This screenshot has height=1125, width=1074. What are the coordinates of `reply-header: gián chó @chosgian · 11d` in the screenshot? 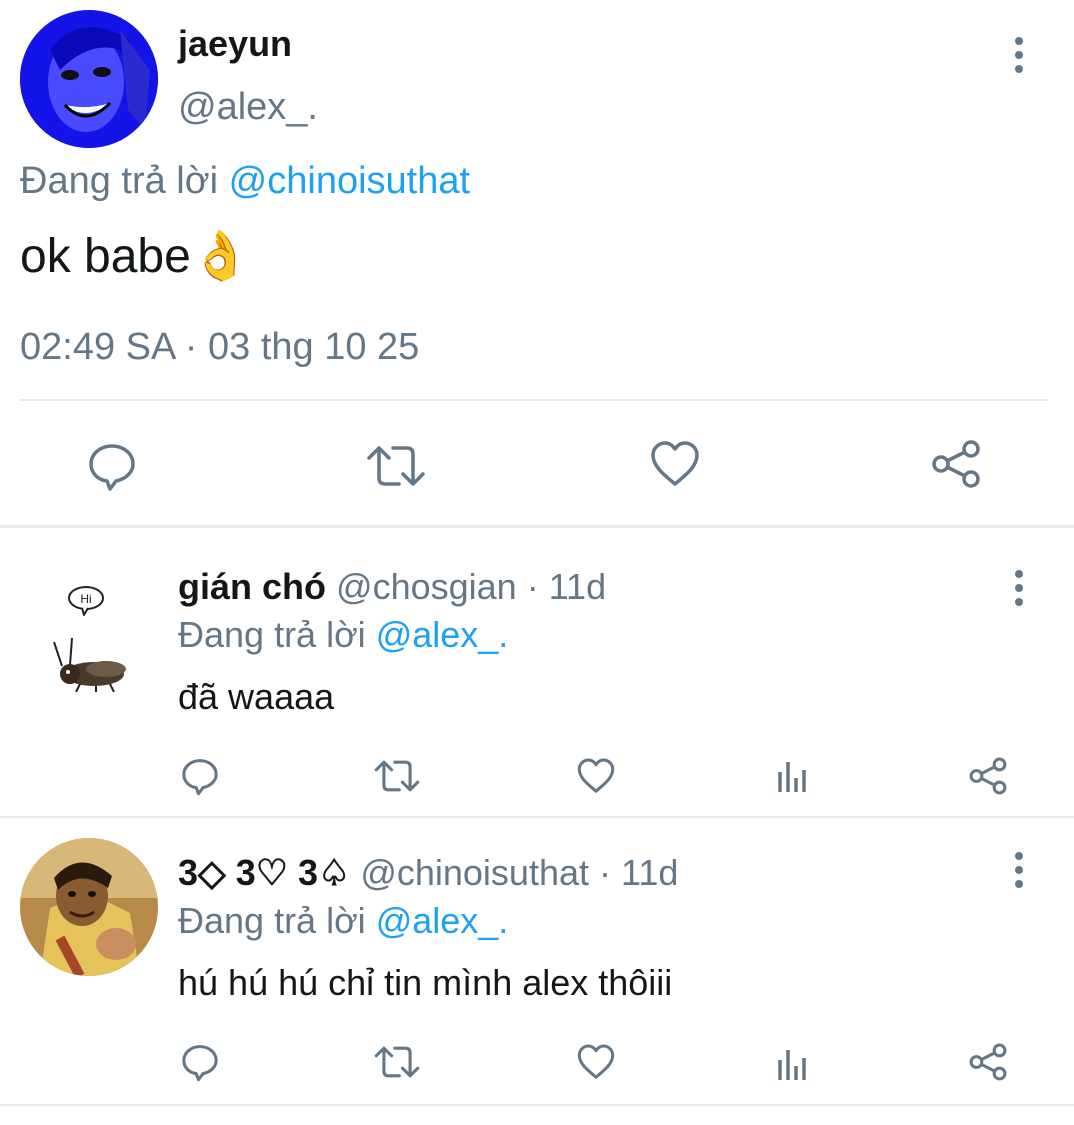 It's located at (392, 587).